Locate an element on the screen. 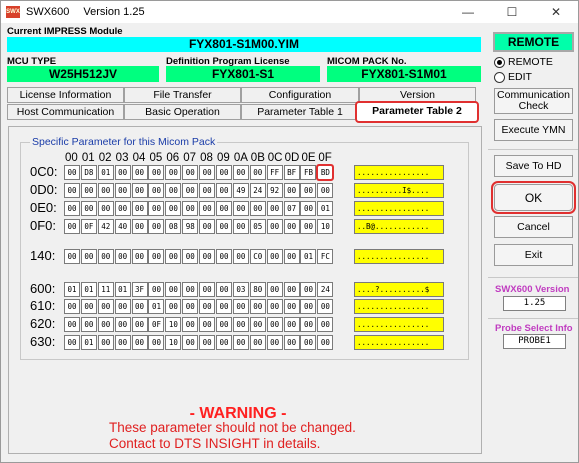 The height and width of the screenshot is (463, 579). hex-cell: 03 is located at coordinates (240, 289).